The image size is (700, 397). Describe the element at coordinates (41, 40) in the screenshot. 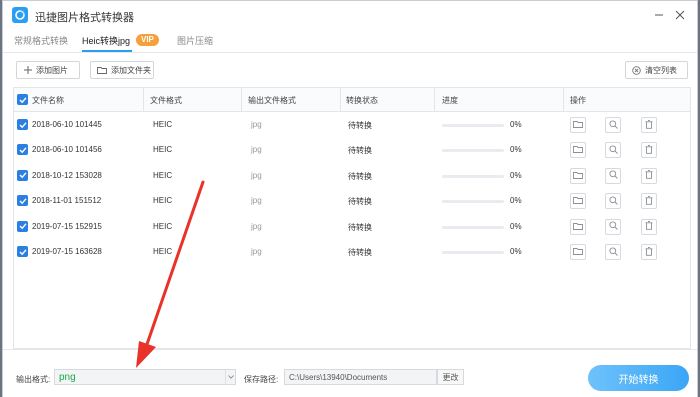

I see `tab-regular-convert: 常规格式转换` at that location.